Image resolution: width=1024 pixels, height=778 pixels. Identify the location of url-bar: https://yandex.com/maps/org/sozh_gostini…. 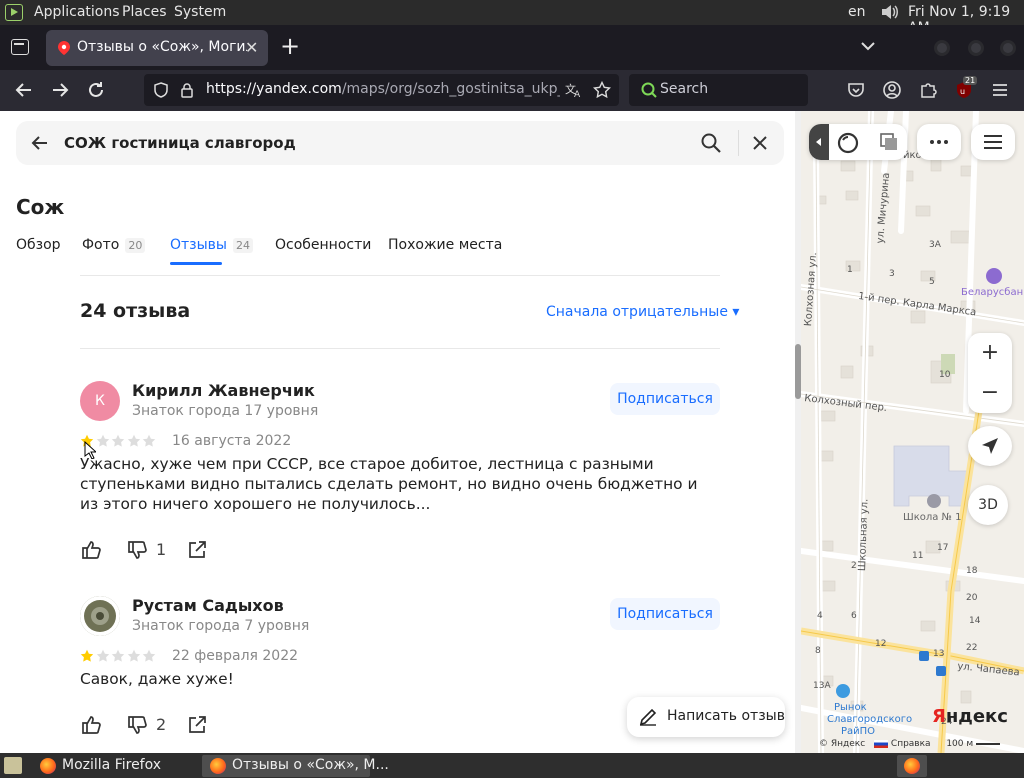
(381, 90).